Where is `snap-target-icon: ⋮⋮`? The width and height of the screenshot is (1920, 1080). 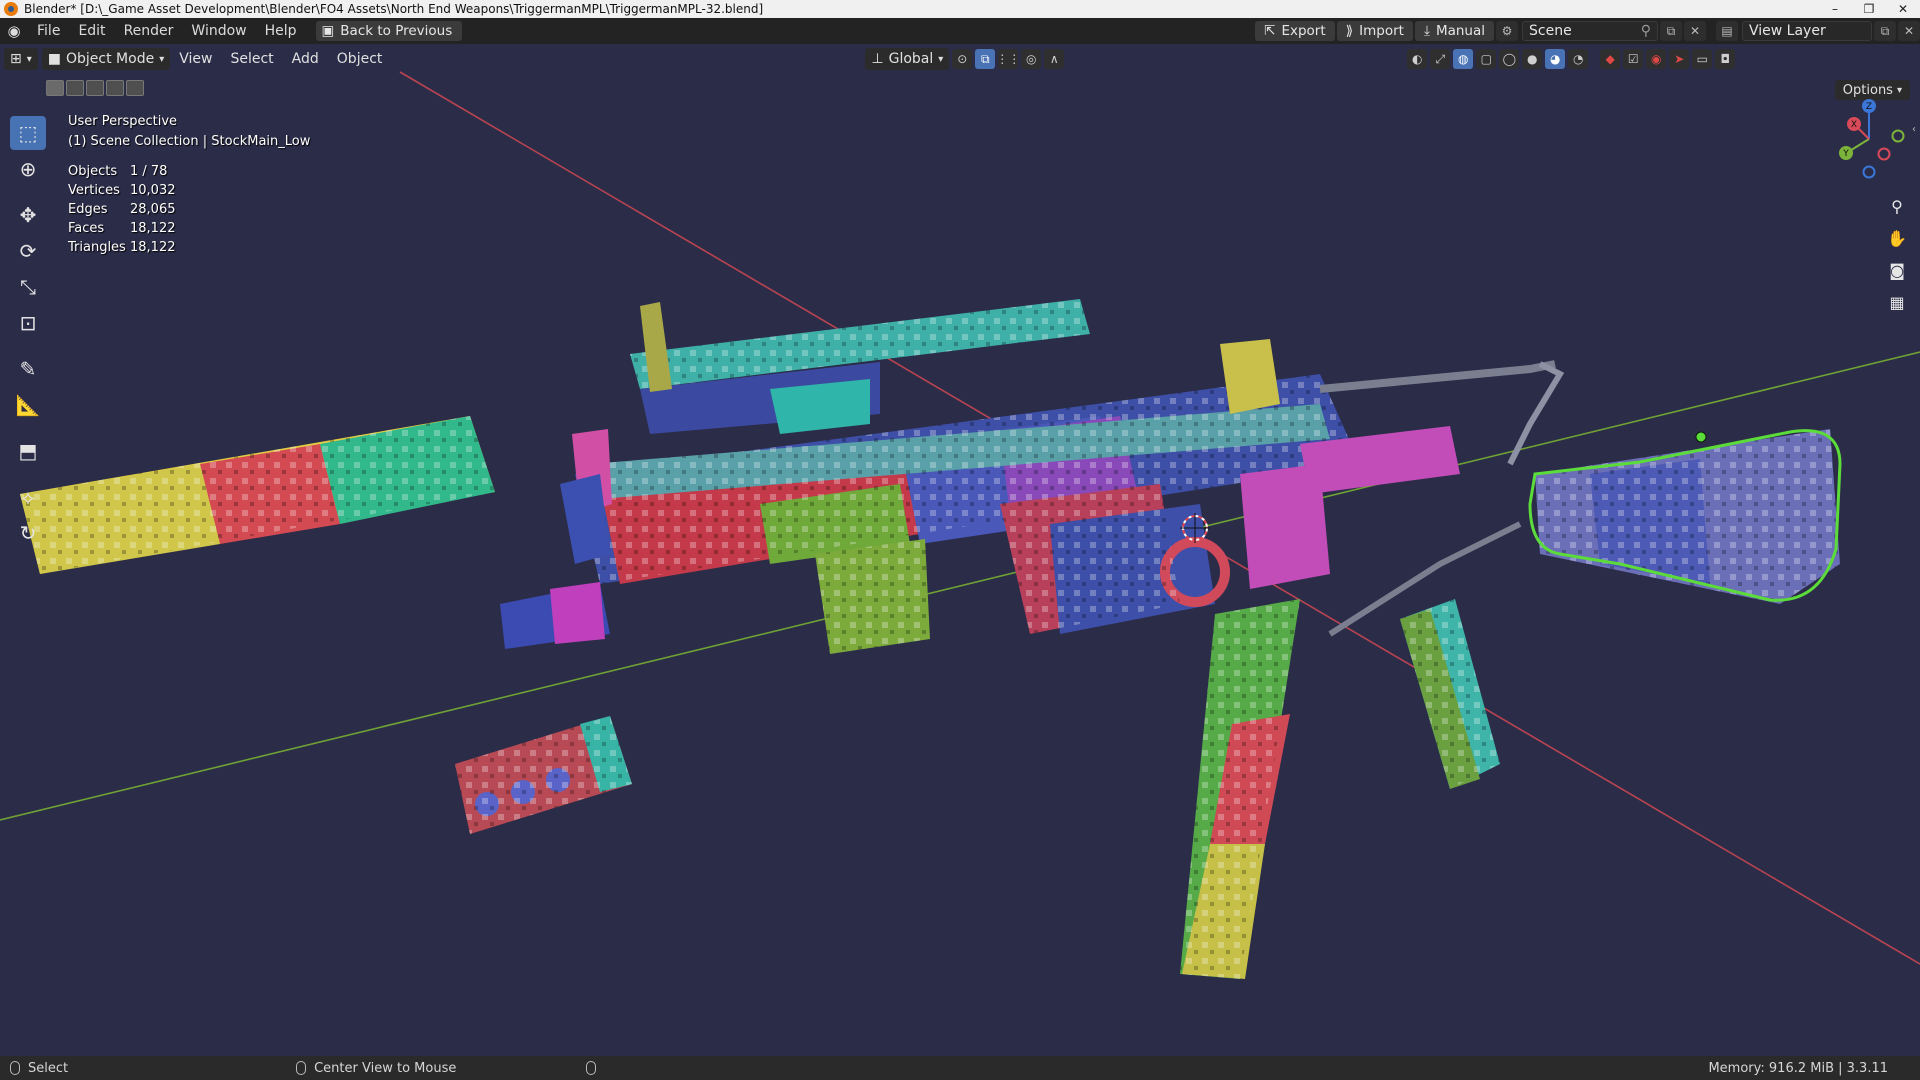 snap-target-icon: ⋮⋮ is located at coordinates (1008, 59).